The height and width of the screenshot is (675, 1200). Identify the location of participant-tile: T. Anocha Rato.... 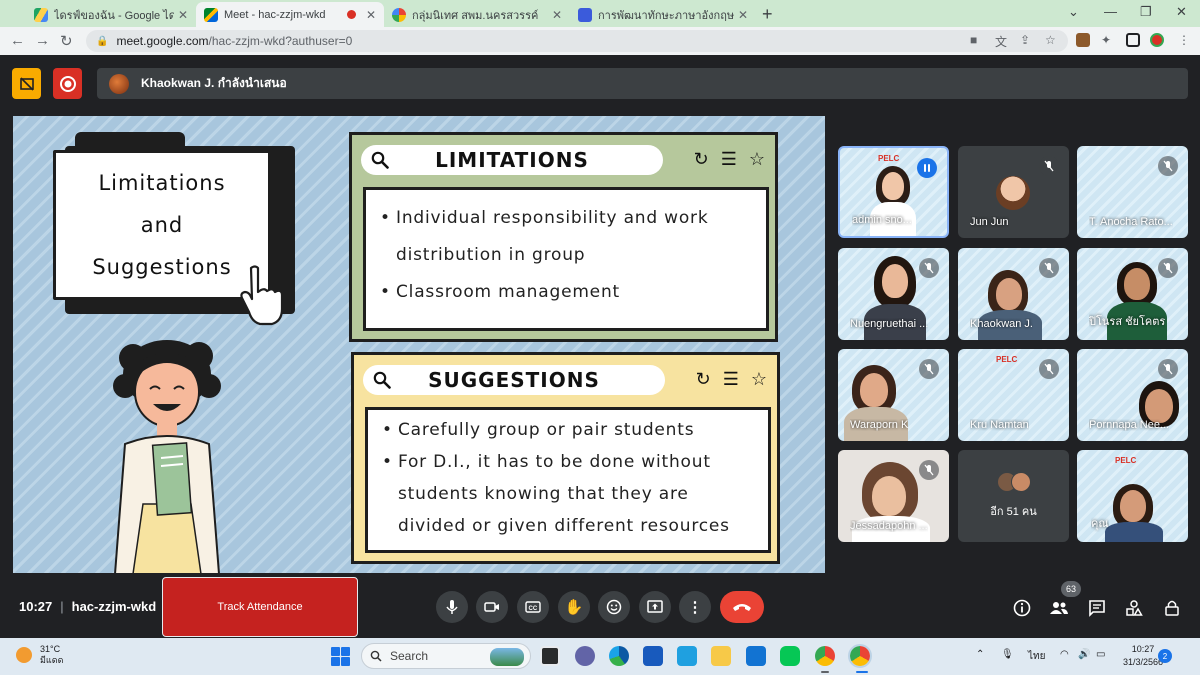
(1132, 192).